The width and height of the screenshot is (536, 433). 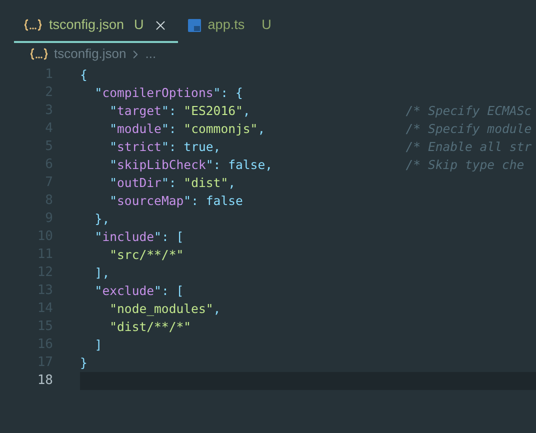 I want to click on code-line: "compilerOptions": {, so click(x=169, y=93).